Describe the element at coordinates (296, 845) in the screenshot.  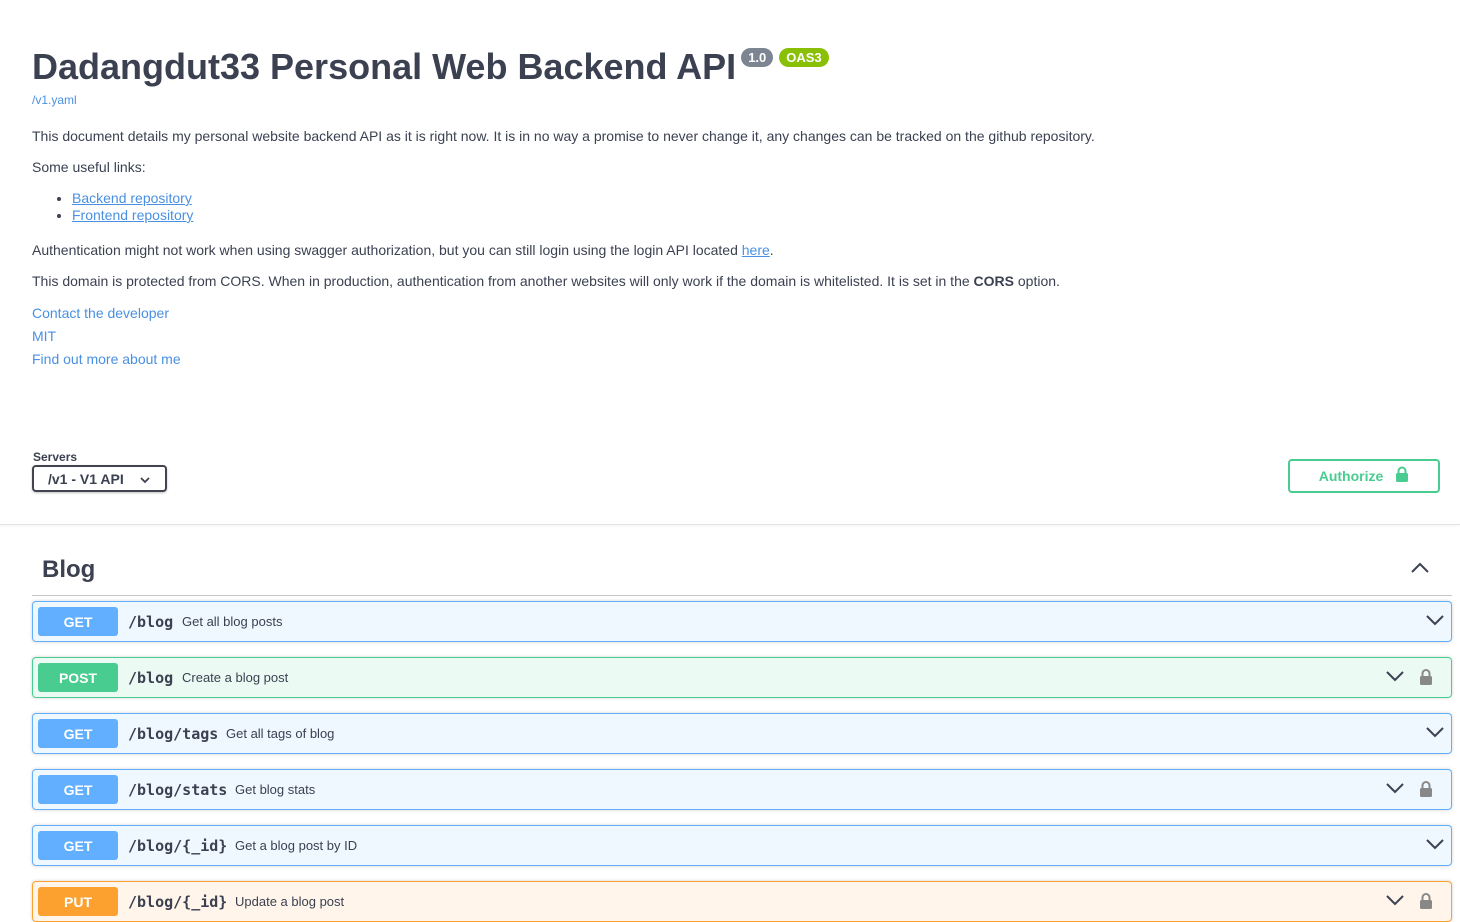
I see `operation-summary: Get a blog post by ID` at that location.